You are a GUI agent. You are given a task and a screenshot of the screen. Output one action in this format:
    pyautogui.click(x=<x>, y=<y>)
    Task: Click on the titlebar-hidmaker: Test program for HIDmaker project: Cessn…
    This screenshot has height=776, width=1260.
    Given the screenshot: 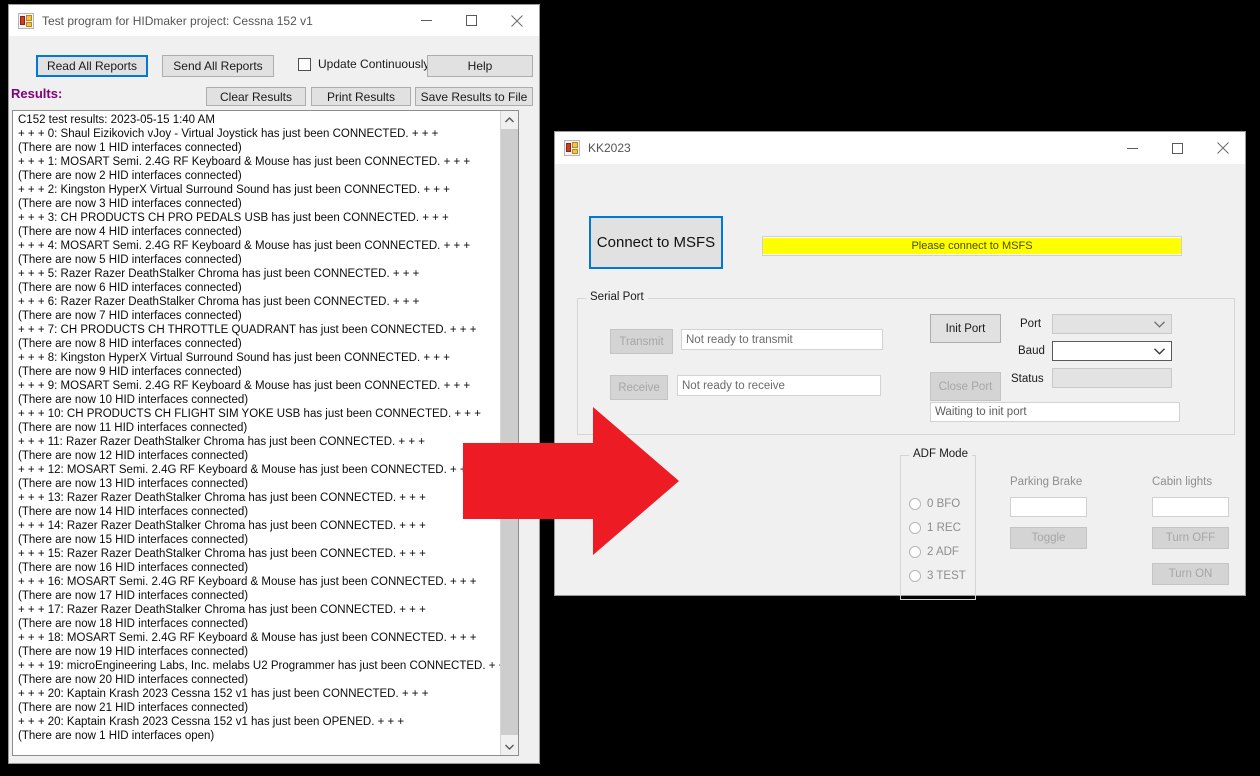 What is the action you would take?
    pyautogui.click(x=274, y=20)
    